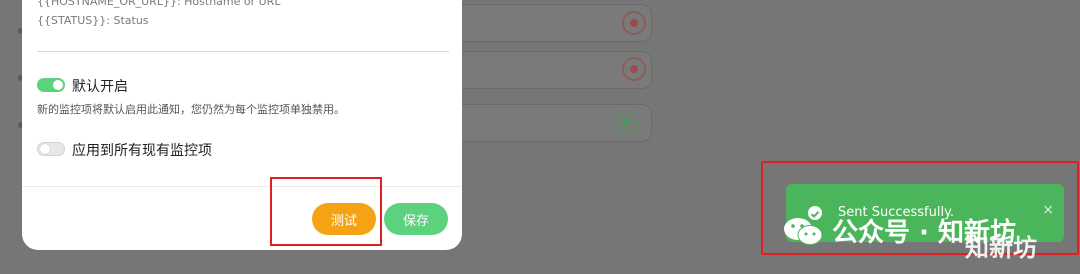  Describe the element at coordinates (242, 186) in the screenshot. I see `footer-divider` at that location.